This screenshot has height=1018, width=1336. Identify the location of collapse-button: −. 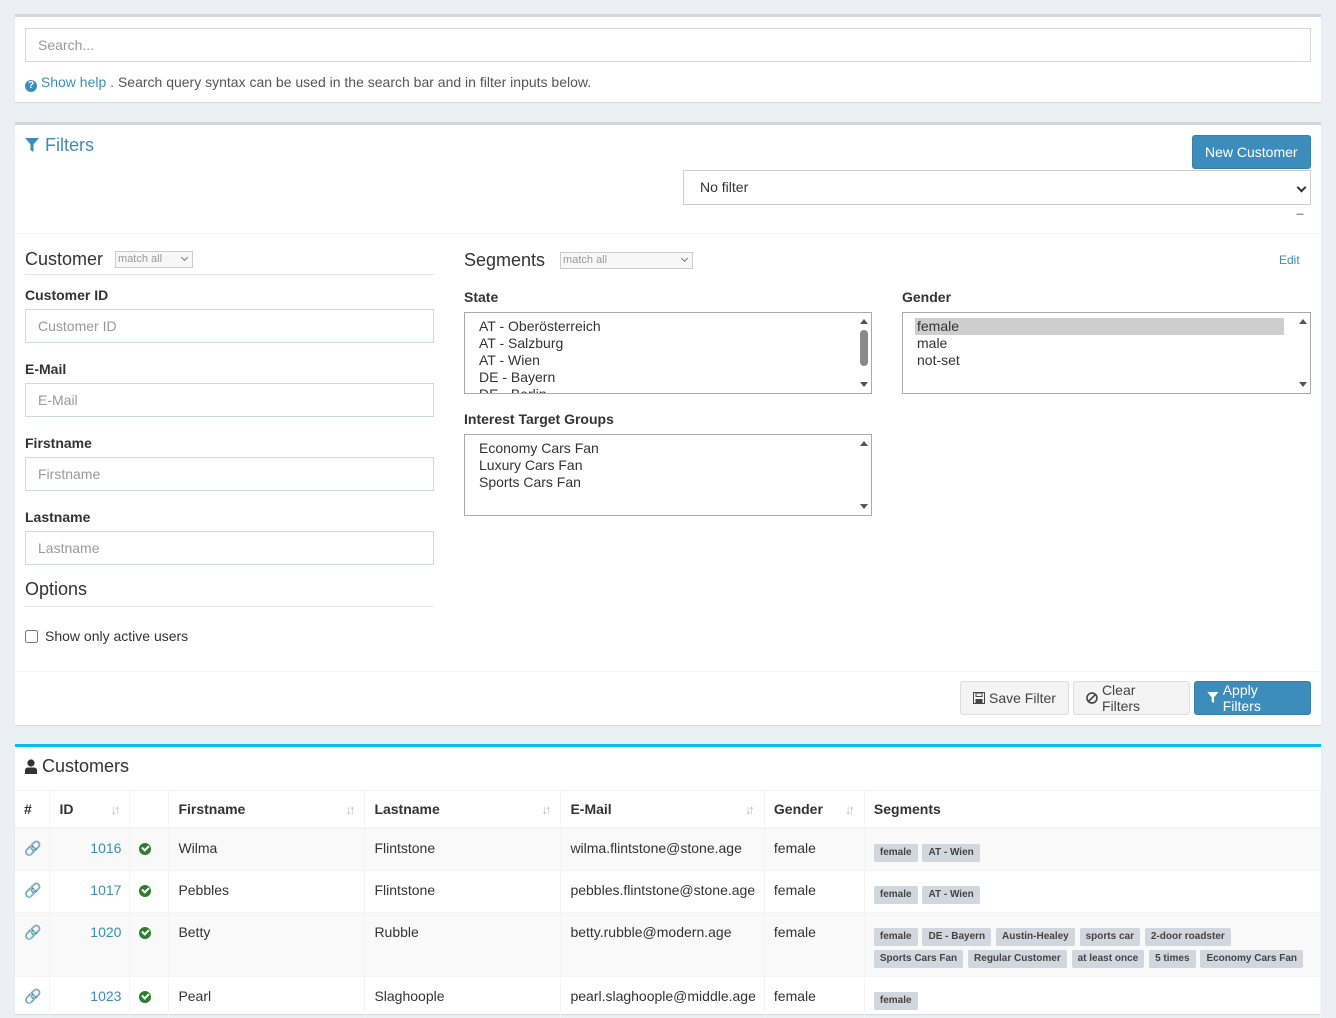
(1302, 214).